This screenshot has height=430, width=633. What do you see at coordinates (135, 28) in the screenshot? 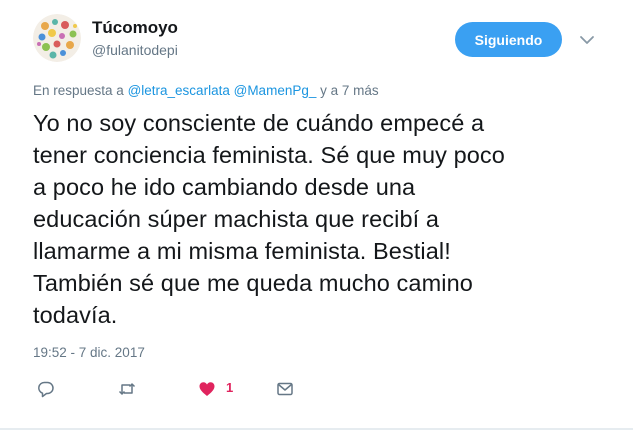
I see `display-name: Túcomoyo` at bounding box center [135, 28].